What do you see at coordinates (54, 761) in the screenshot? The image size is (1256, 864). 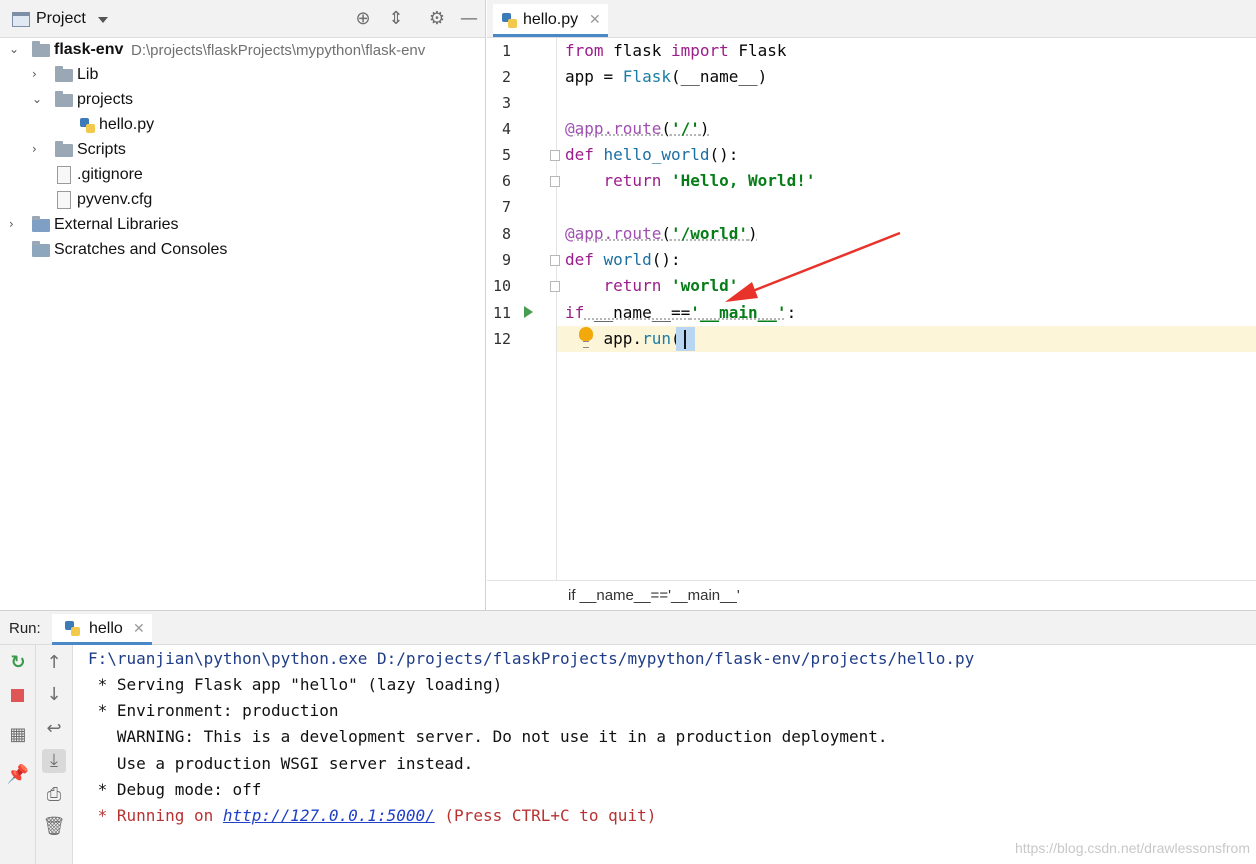 I see `scroll-to-end-icon: ⤓` at bounding box center [54, 761].